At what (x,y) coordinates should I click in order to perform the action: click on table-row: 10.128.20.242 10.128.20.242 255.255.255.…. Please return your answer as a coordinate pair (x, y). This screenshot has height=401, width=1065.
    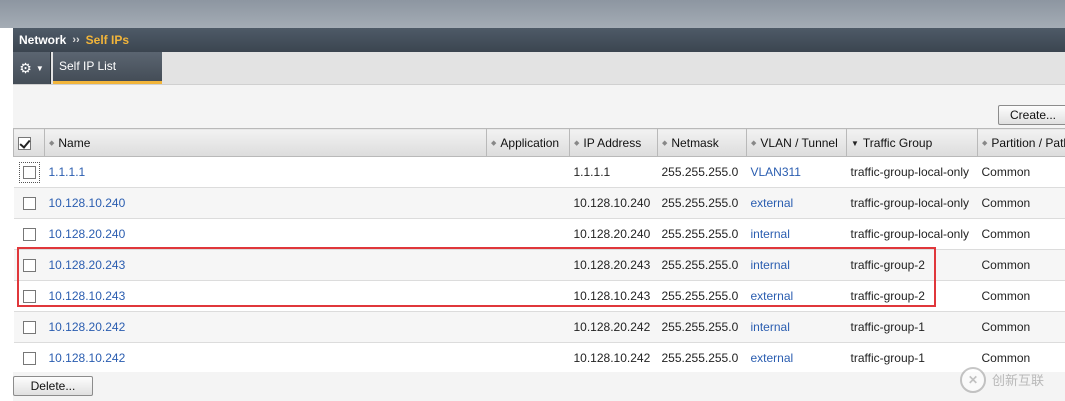
    Looking at the image, I should click on (539, 327).